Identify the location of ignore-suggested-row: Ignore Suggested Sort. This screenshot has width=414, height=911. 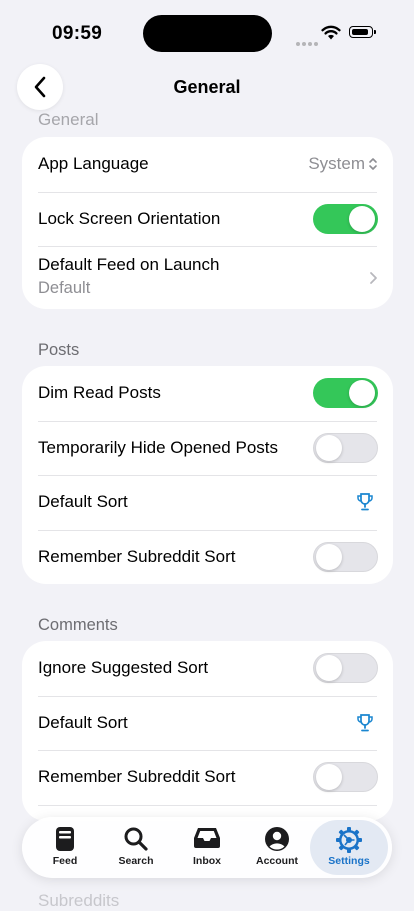
(207, 668).